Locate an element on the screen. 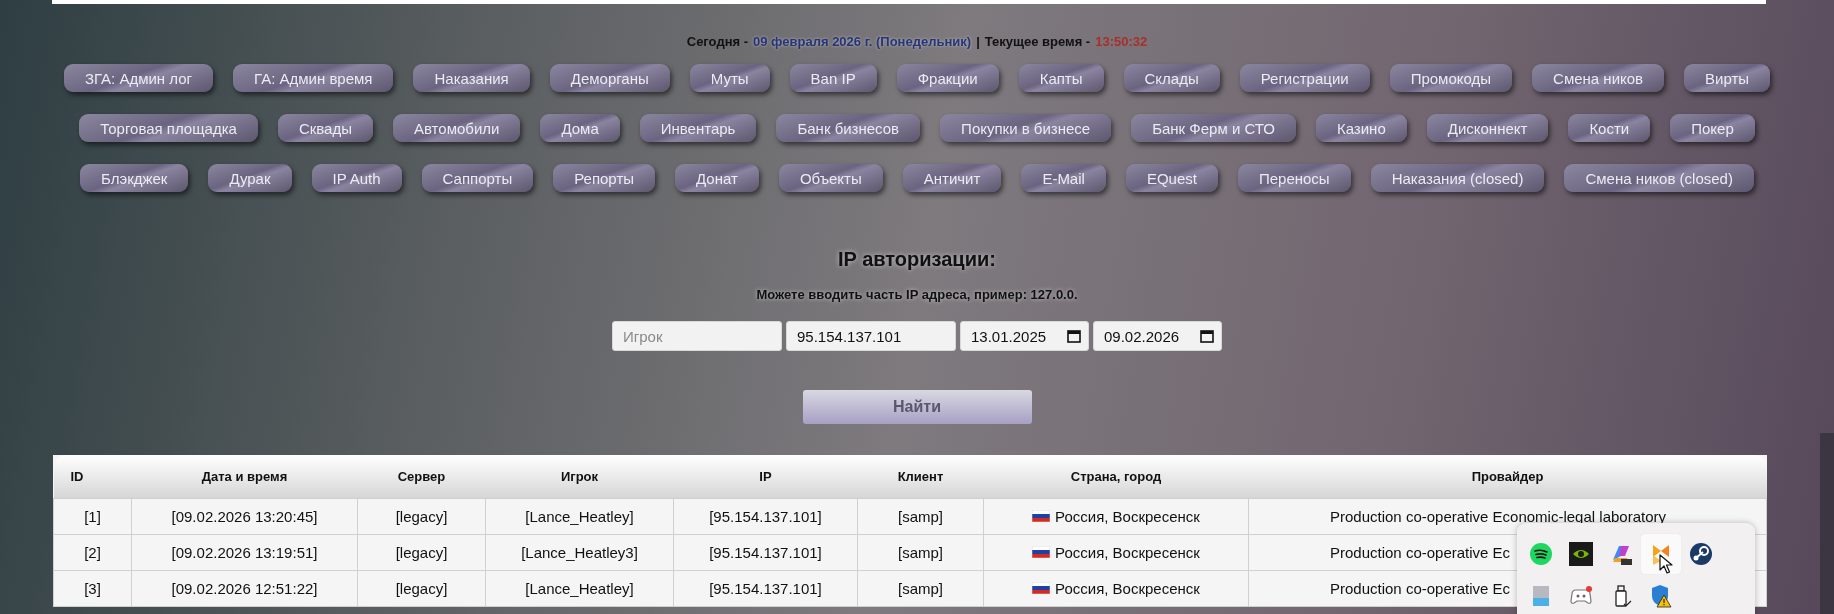 Image resolution: width=1834 pixels, height=614 pixels. nav-button: Банк бизнесов is located at coordinates (848, 128).